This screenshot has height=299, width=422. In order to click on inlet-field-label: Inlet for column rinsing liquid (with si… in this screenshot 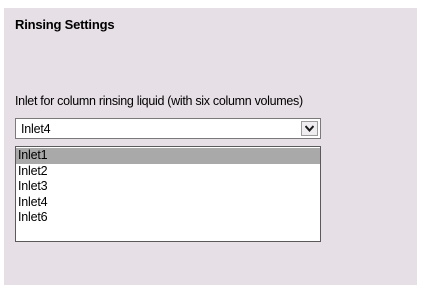, I will do `click(159, 101)`.